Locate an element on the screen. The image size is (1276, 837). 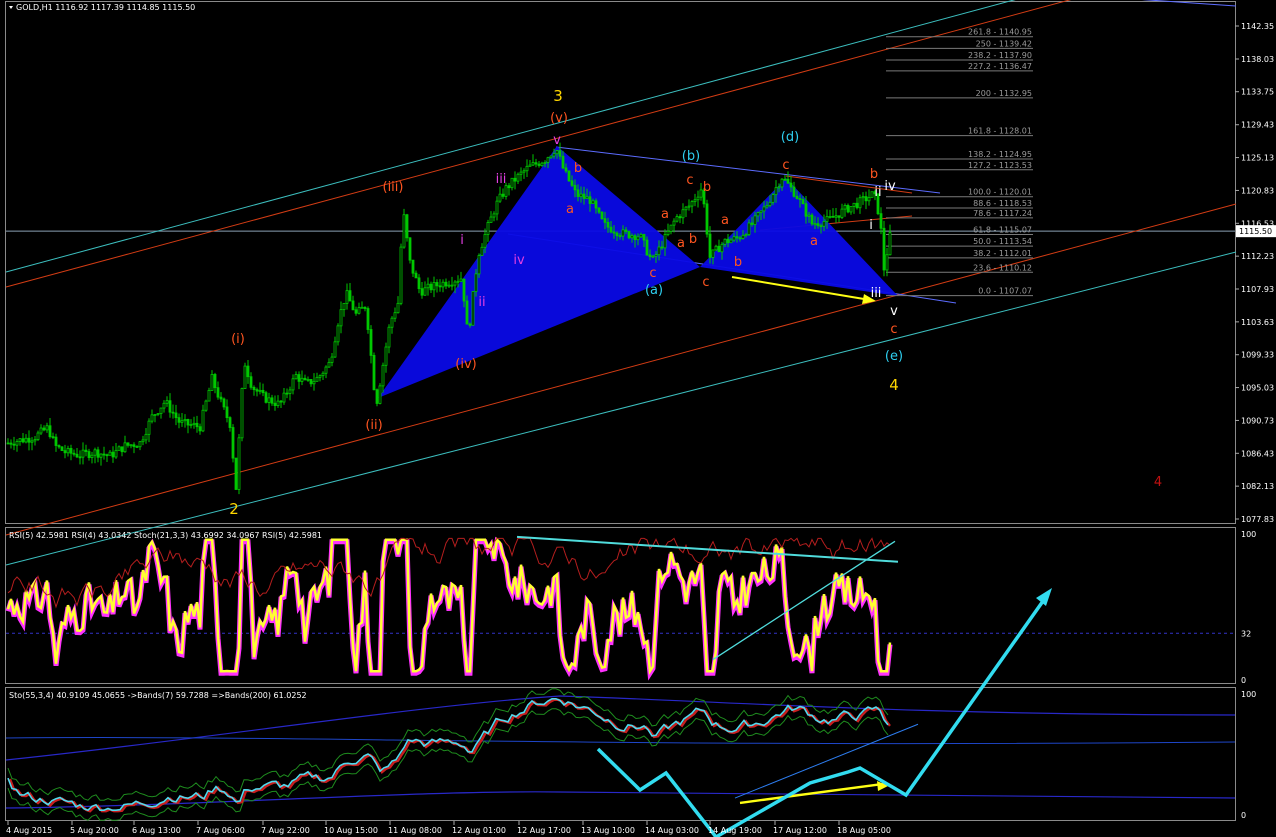
time-tick-label: 13 Aug 10:00 is located at coordinates (608, 830).